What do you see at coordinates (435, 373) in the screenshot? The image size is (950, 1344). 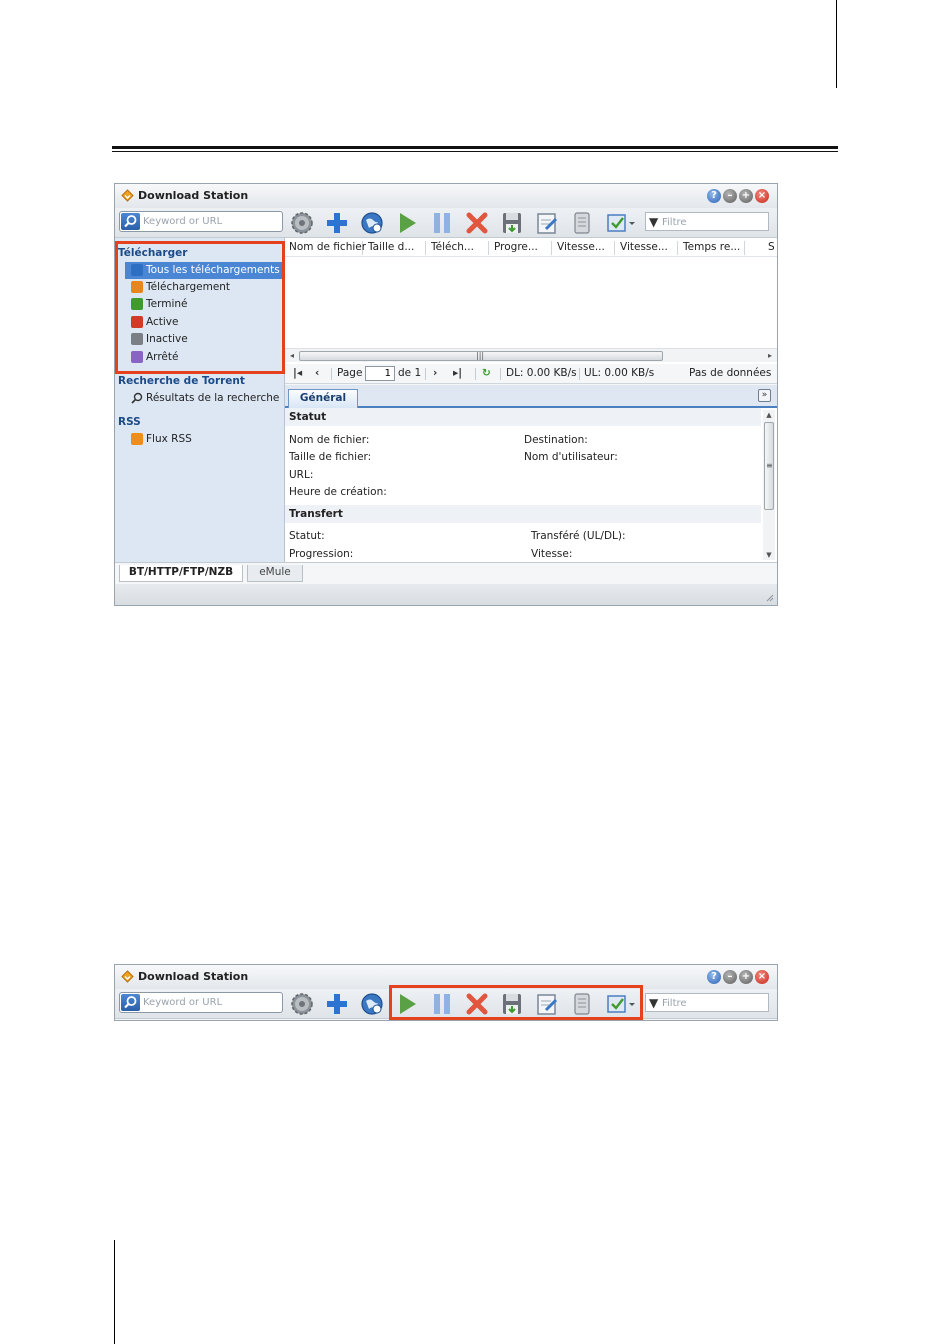 I see `next-page-icon: ›` at bounding box center [435, 373].